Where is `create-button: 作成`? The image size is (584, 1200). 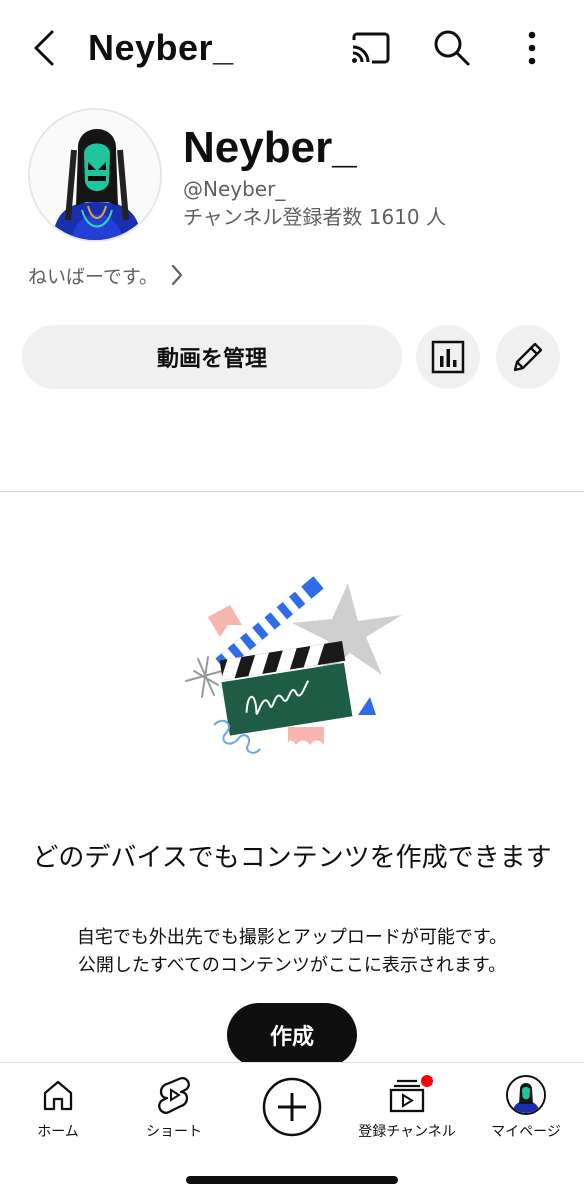
create-button: 作成 is located at coordinates (292, 1035).